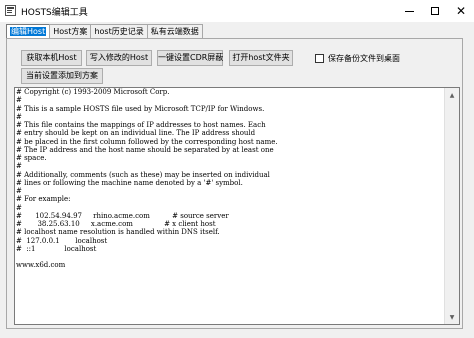  Describe the element at coordinates (54, 13) in the screenshot. I see `window-title: HOSTS编辑工具` at that location.